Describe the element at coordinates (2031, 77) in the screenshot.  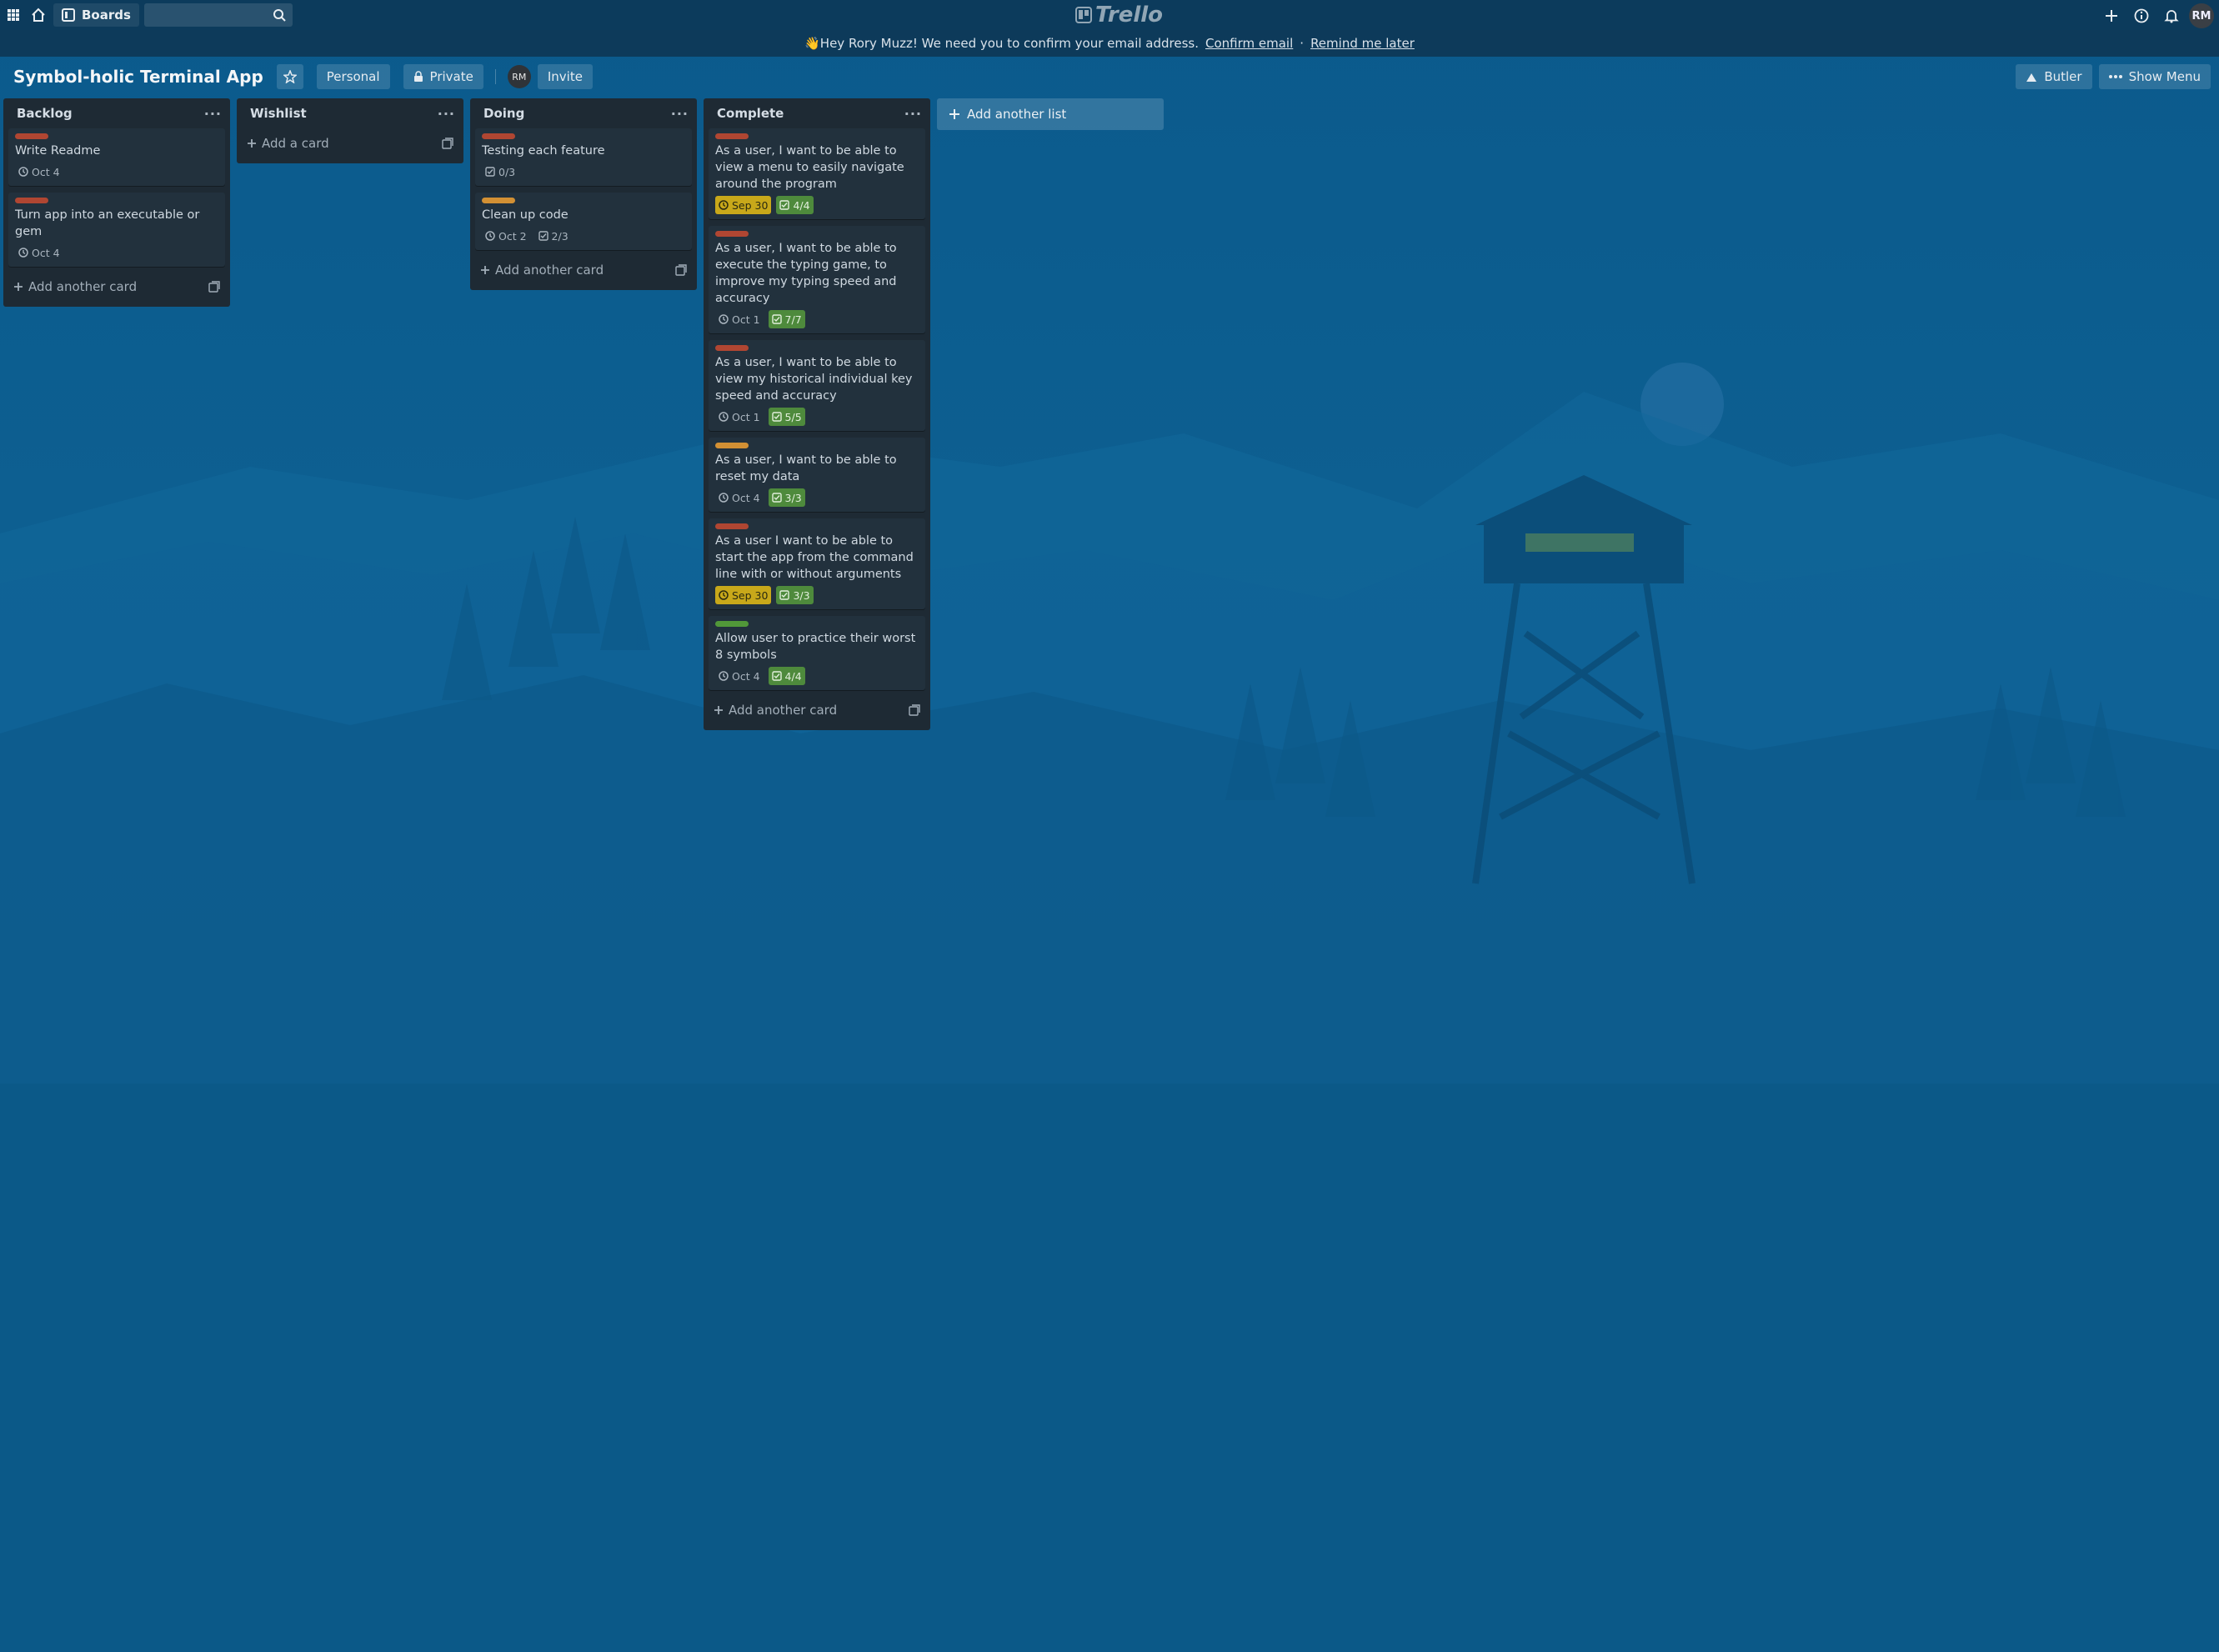
I see `butler-icon` at that location.